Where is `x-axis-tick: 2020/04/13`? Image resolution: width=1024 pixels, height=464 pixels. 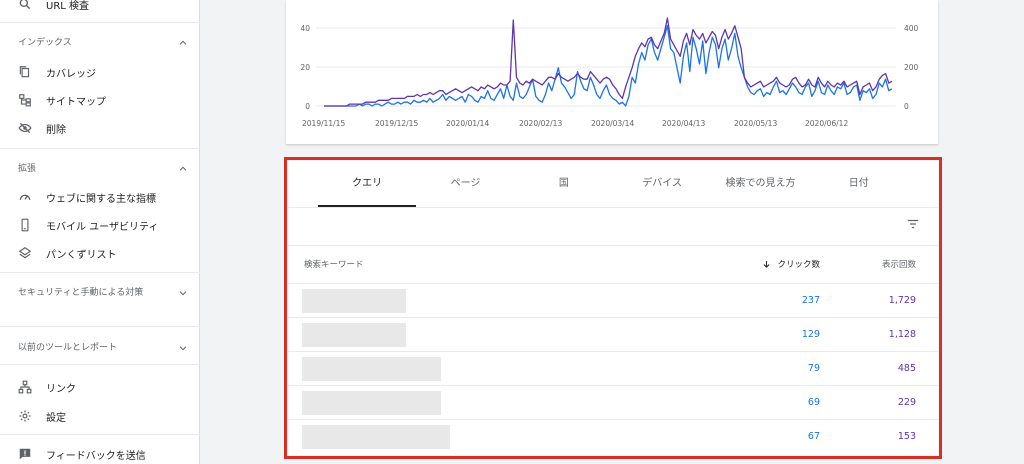 x-axis-tick: 2020/04/13 is located at coordinates (683, 123).